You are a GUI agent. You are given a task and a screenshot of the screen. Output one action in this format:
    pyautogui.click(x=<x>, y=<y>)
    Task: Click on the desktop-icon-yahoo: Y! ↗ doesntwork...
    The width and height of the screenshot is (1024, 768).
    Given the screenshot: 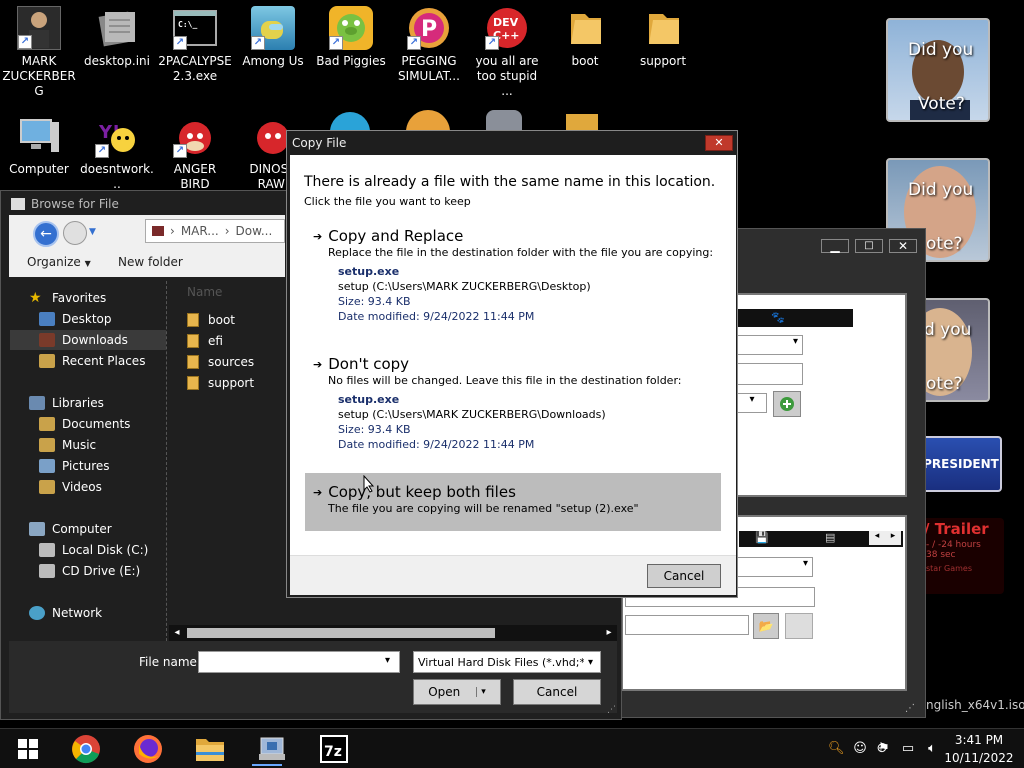 What is the action you would take?
    pyautogui.click(x=117, y=150)
    